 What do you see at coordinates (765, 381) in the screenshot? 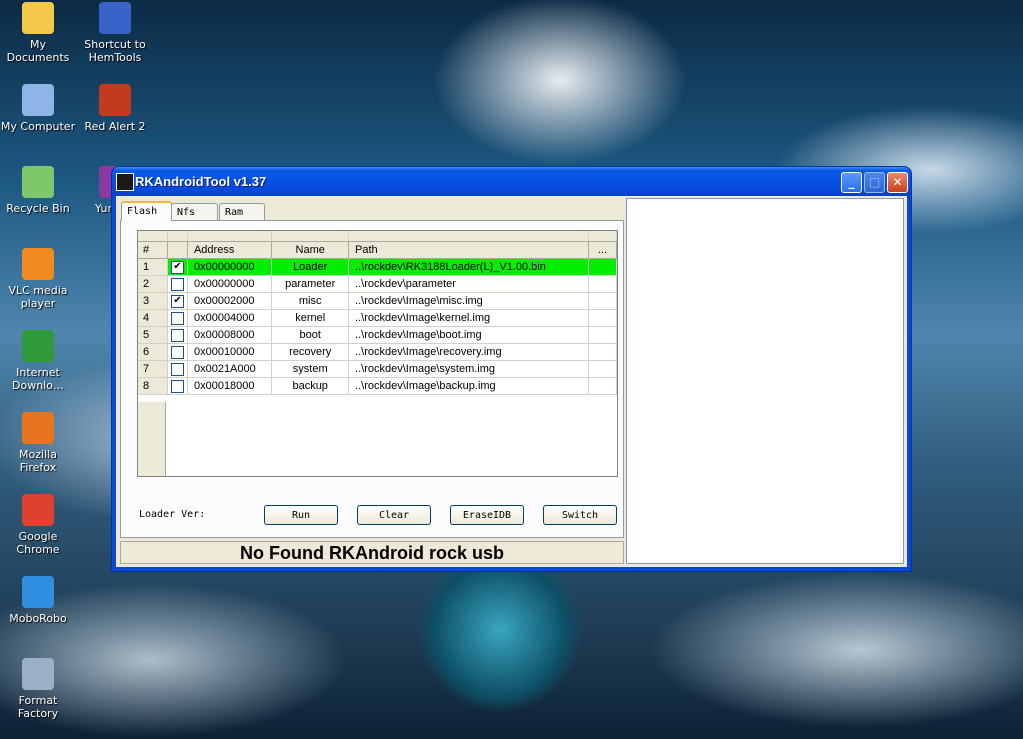
I see `log-panel` at bounding box center [765, 381].